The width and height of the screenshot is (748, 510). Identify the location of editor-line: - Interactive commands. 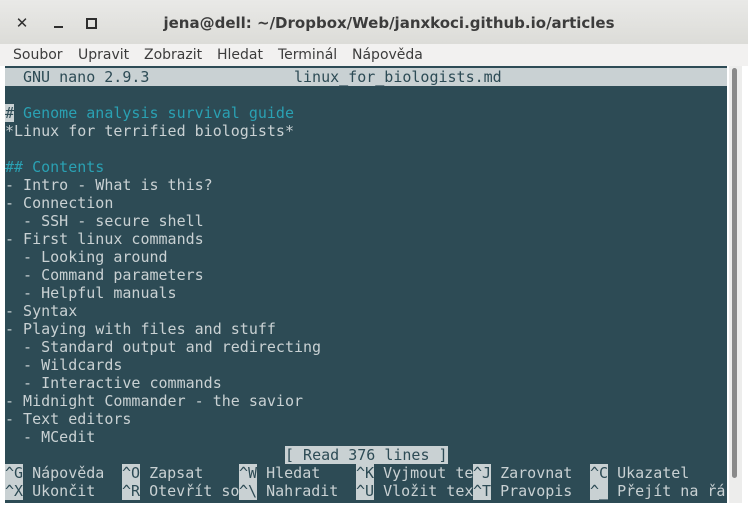
(113, 383).